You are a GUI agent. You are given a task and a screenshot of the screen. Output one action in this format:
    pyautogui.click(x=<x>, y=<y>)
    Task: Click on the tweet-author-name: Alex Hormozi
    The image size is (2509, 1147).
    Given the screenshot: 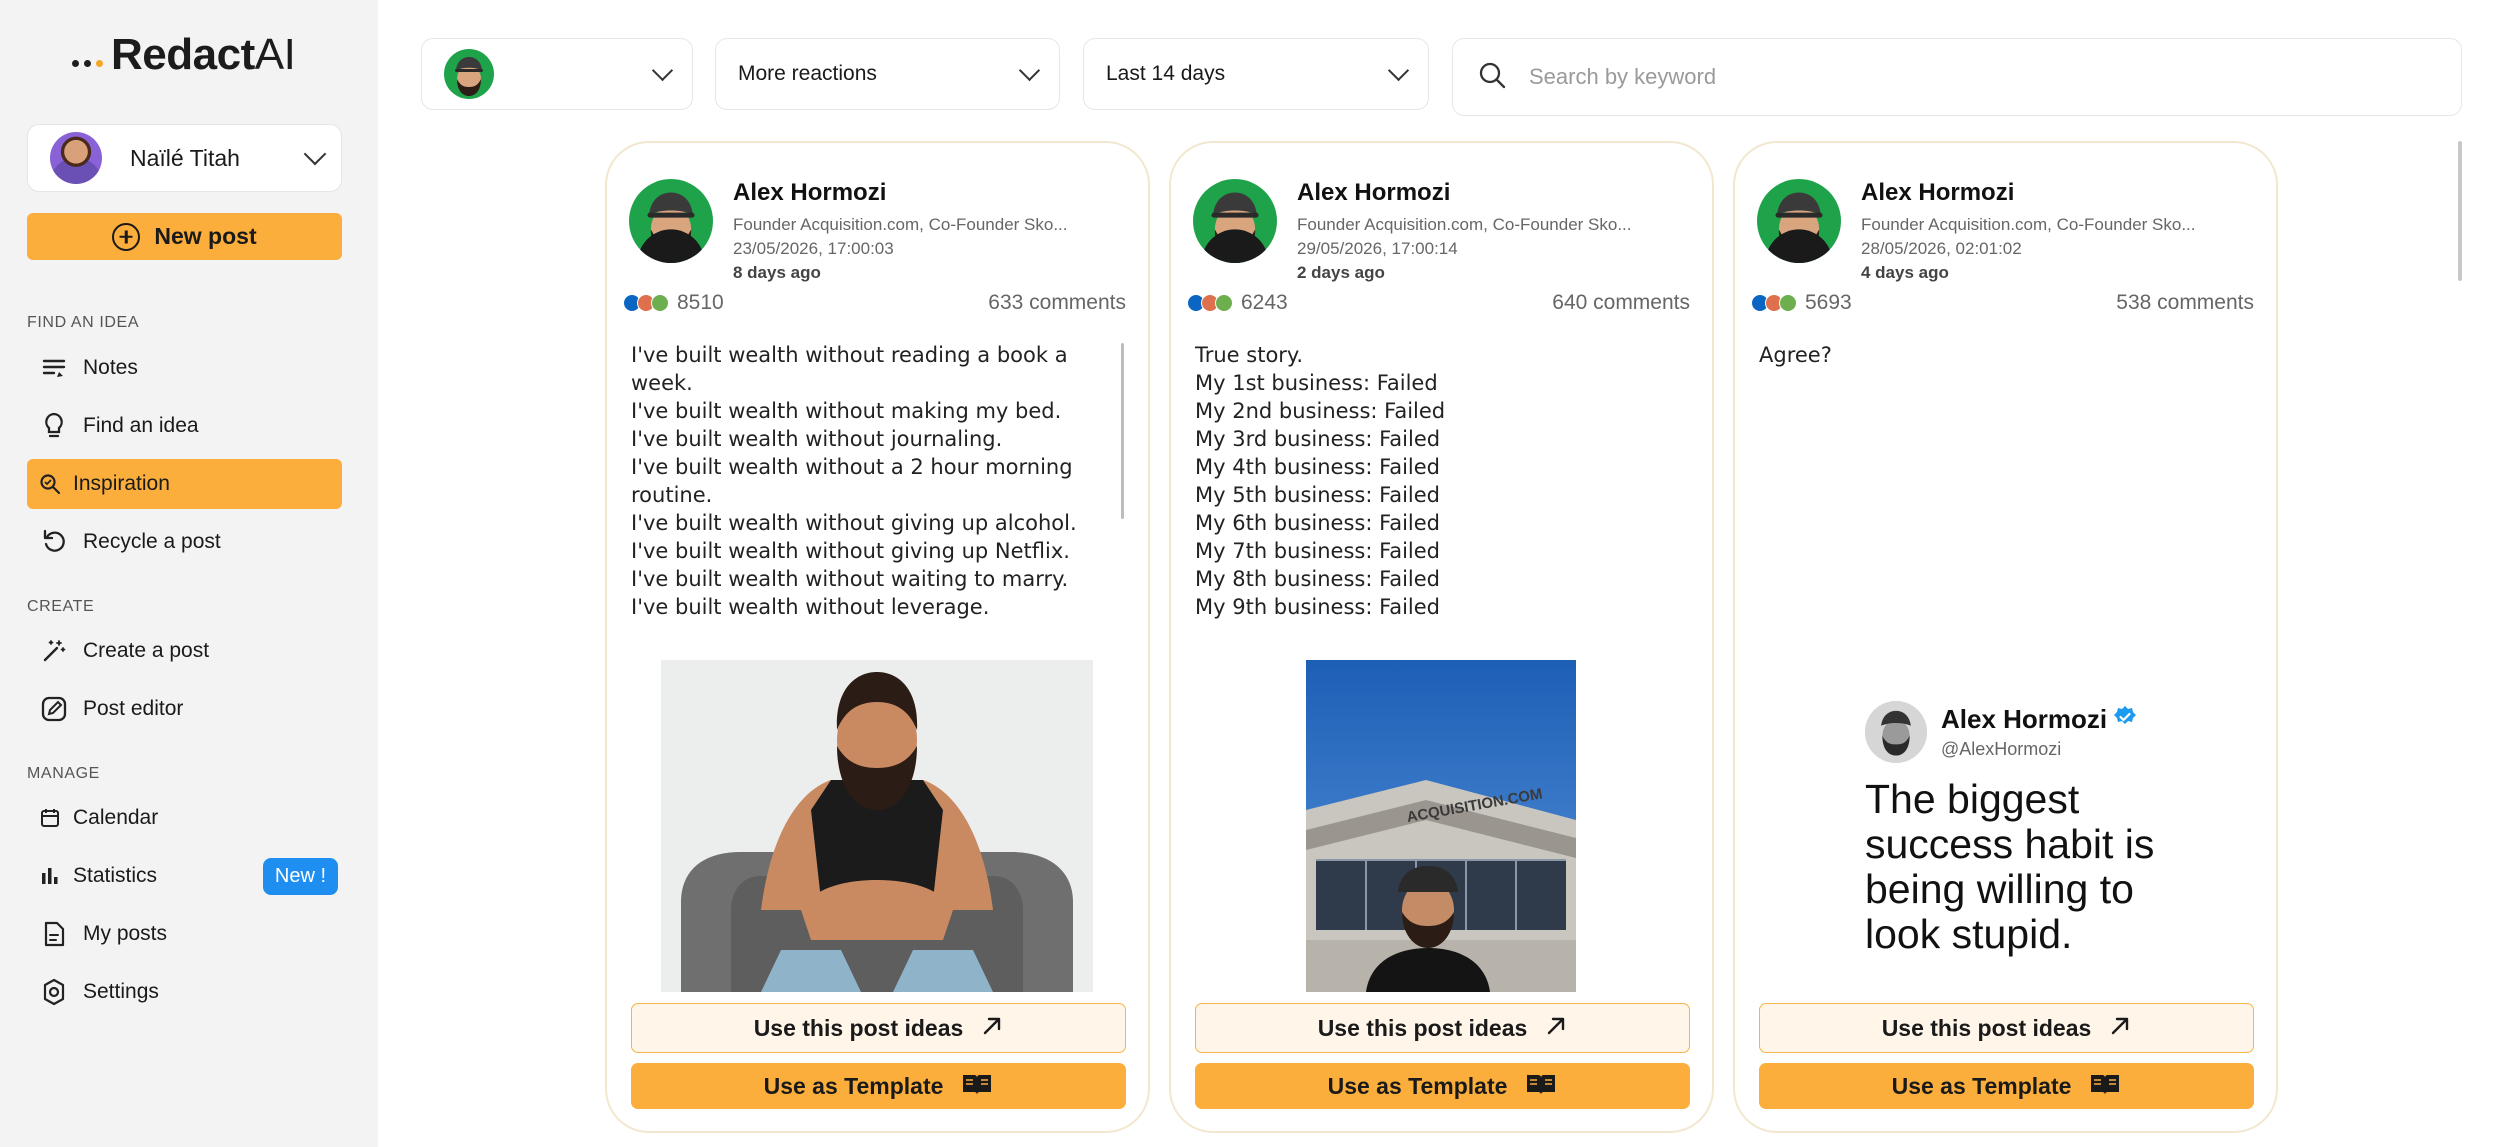 What is the action you would take?
    pyautogui.click(x=2024, y=719)
    